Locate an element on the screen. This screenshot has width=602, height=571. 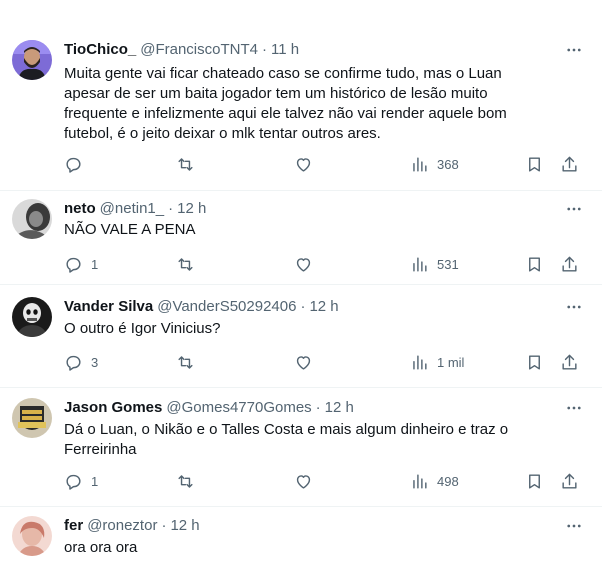
action-bar: 3 1 mil is located at coordinates (301, 362).